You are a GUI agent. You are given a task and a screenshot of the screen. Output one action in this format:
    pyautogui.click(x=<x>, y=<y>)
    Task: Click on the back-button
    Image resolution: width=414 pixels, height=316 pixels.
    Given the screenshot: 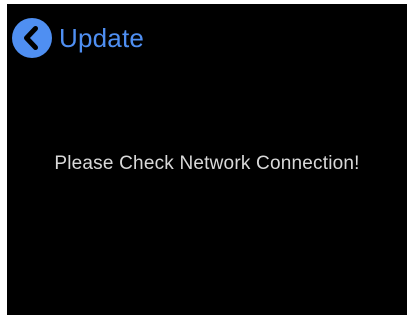 What is the action you would take?
    pyautogui.click(x=32, y=38)
    